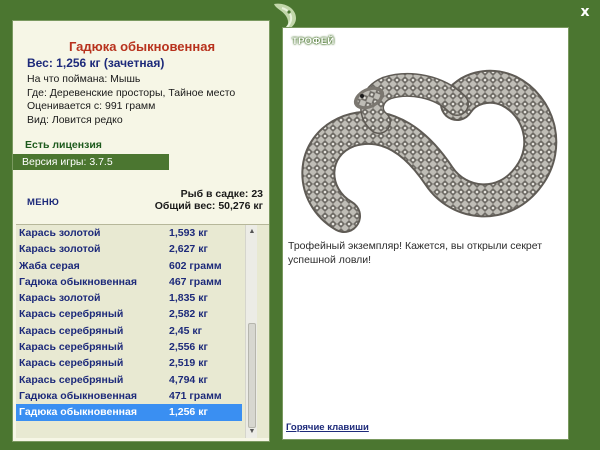 Image resolution: width=600 pixels, height=450 pixels. What do you see at coordinates (188, 347) in the screenshot?
I see `catch-fish-weight: 2,556 кг` at bounding box center [188, 347].